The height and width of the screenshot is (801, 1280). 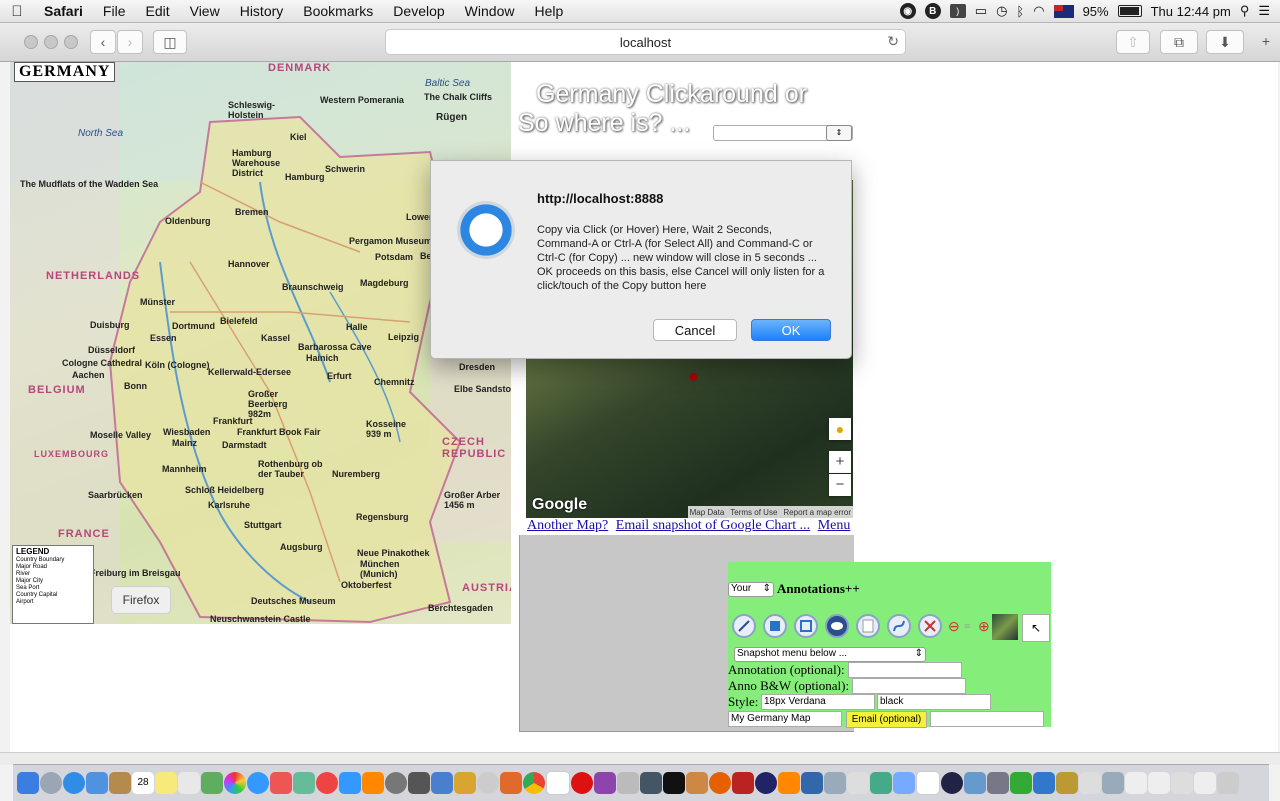 What do you see at coordinates (31, 42) in the screenshot?
I see `window-close-button` at bounding box center [31, 42].